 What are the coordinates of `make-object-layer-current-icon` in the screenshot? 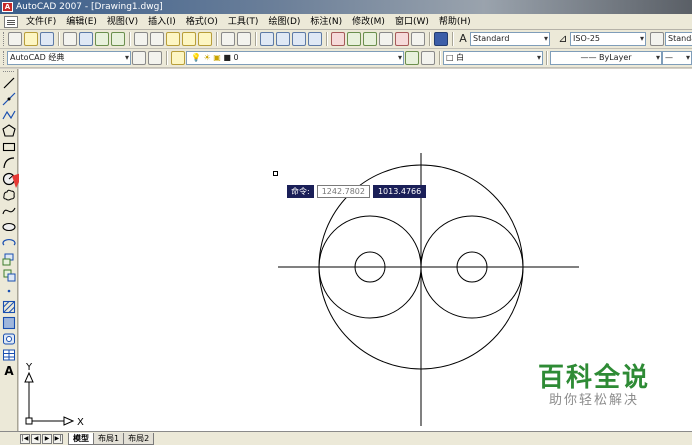 It's located at (412, 58).